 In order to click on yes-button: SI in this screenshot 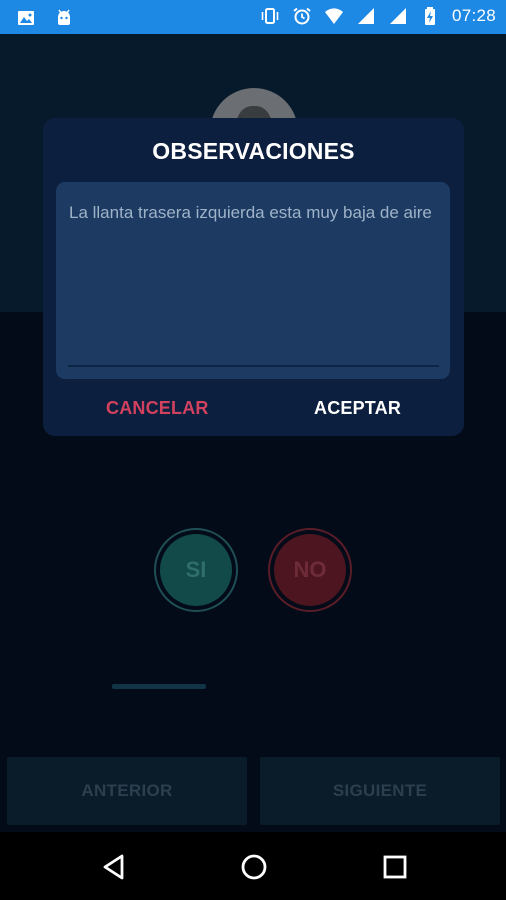, I will do `click(196, 570)`.